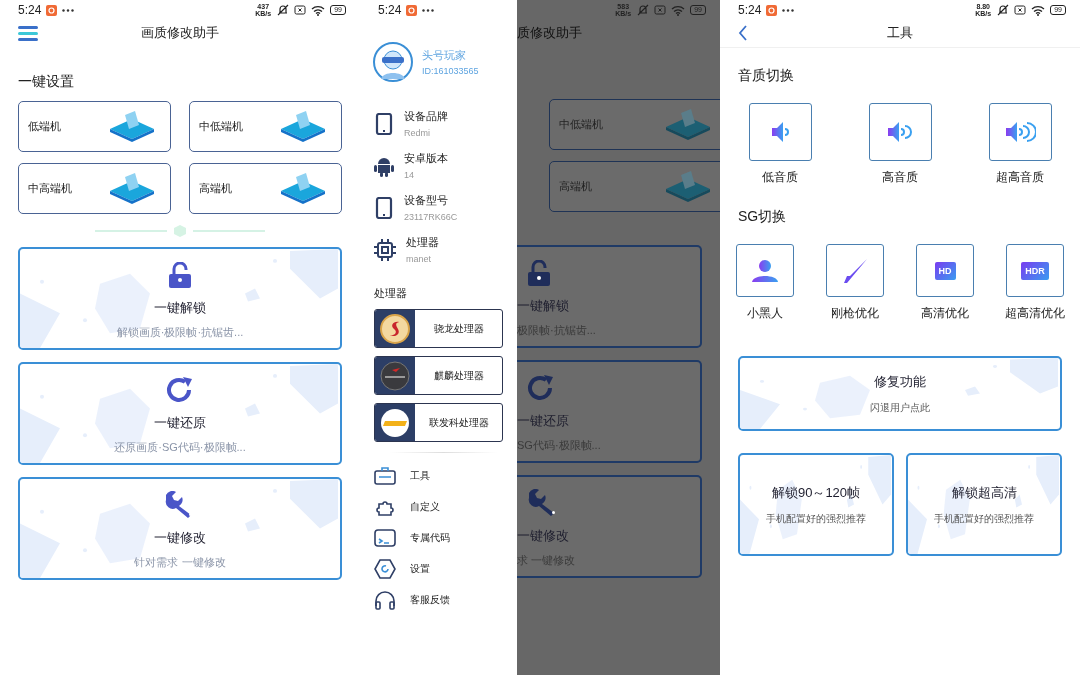  I want to click on section-title: 处理器, so click(391, 293).